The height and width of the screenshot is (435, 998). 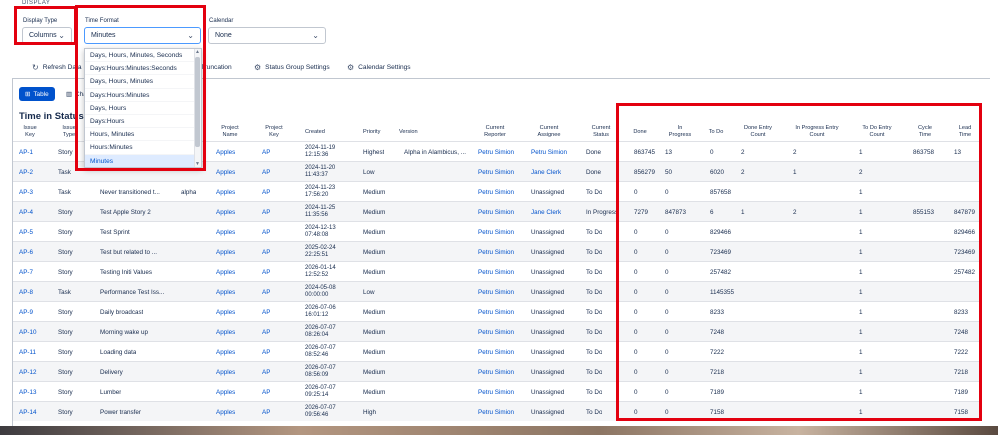 I want to click on time-format-select: Minutes ⌄, so click(x=142, y=35).